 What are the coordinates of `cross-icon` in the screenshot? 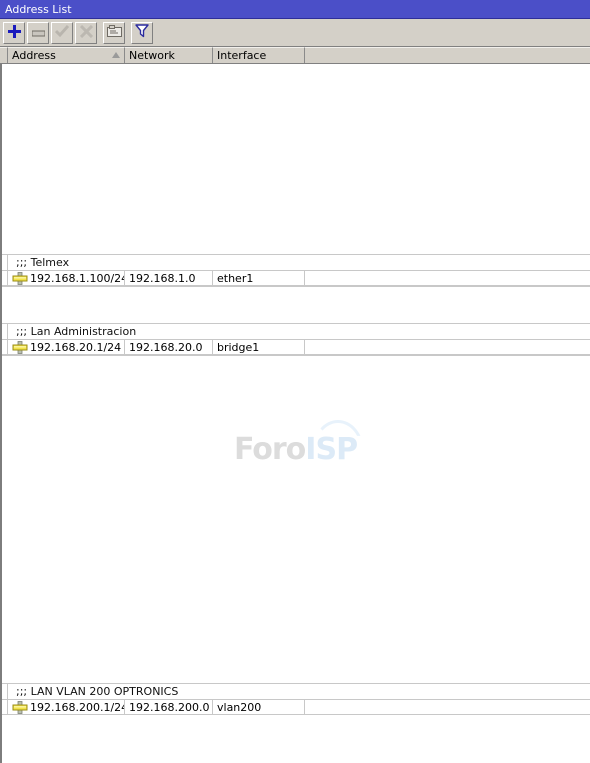 It's located at (86, 32).